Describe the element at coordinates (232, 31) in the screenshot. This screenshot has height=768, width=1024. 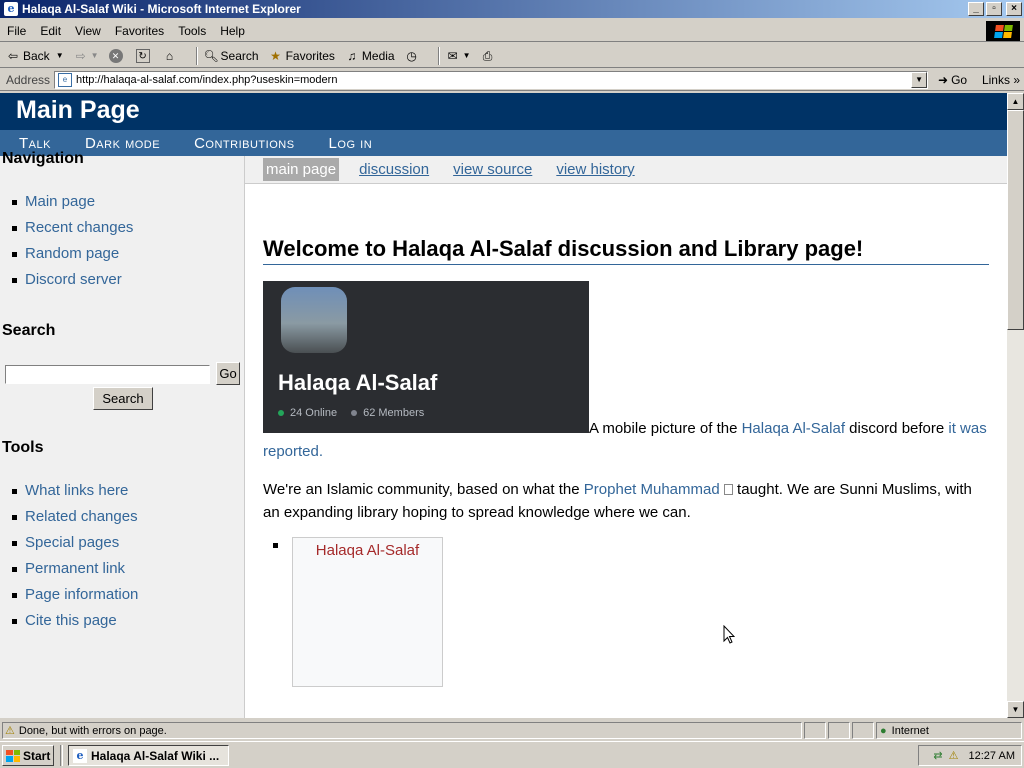
I see `menu-help: Help` at that location.